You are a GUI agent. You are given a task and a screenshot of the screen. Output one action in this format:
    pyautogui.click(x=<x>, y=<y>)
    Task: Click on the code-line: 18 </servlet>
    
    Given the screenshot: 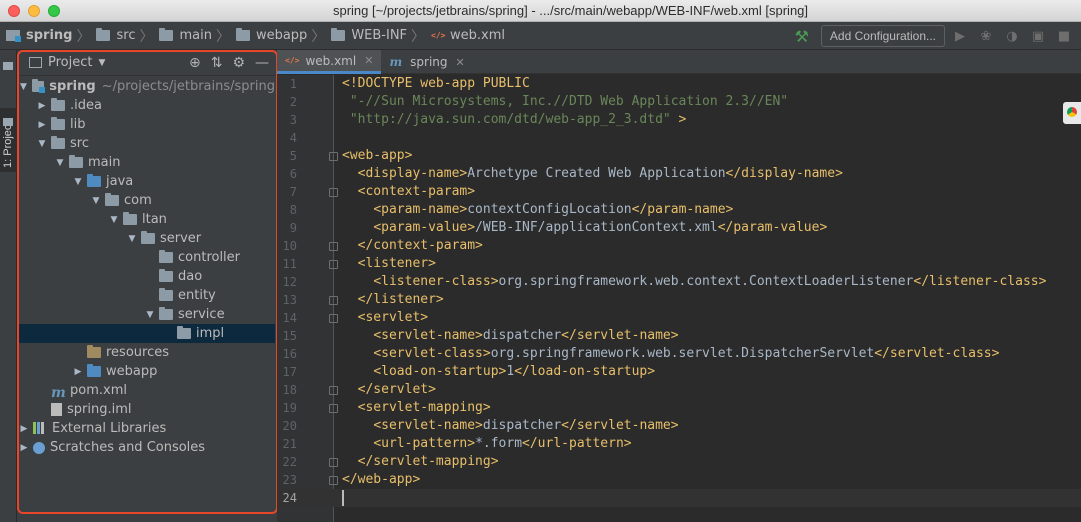 What is the action you would take?
    pyautogui.click(x=679, y=390)
    